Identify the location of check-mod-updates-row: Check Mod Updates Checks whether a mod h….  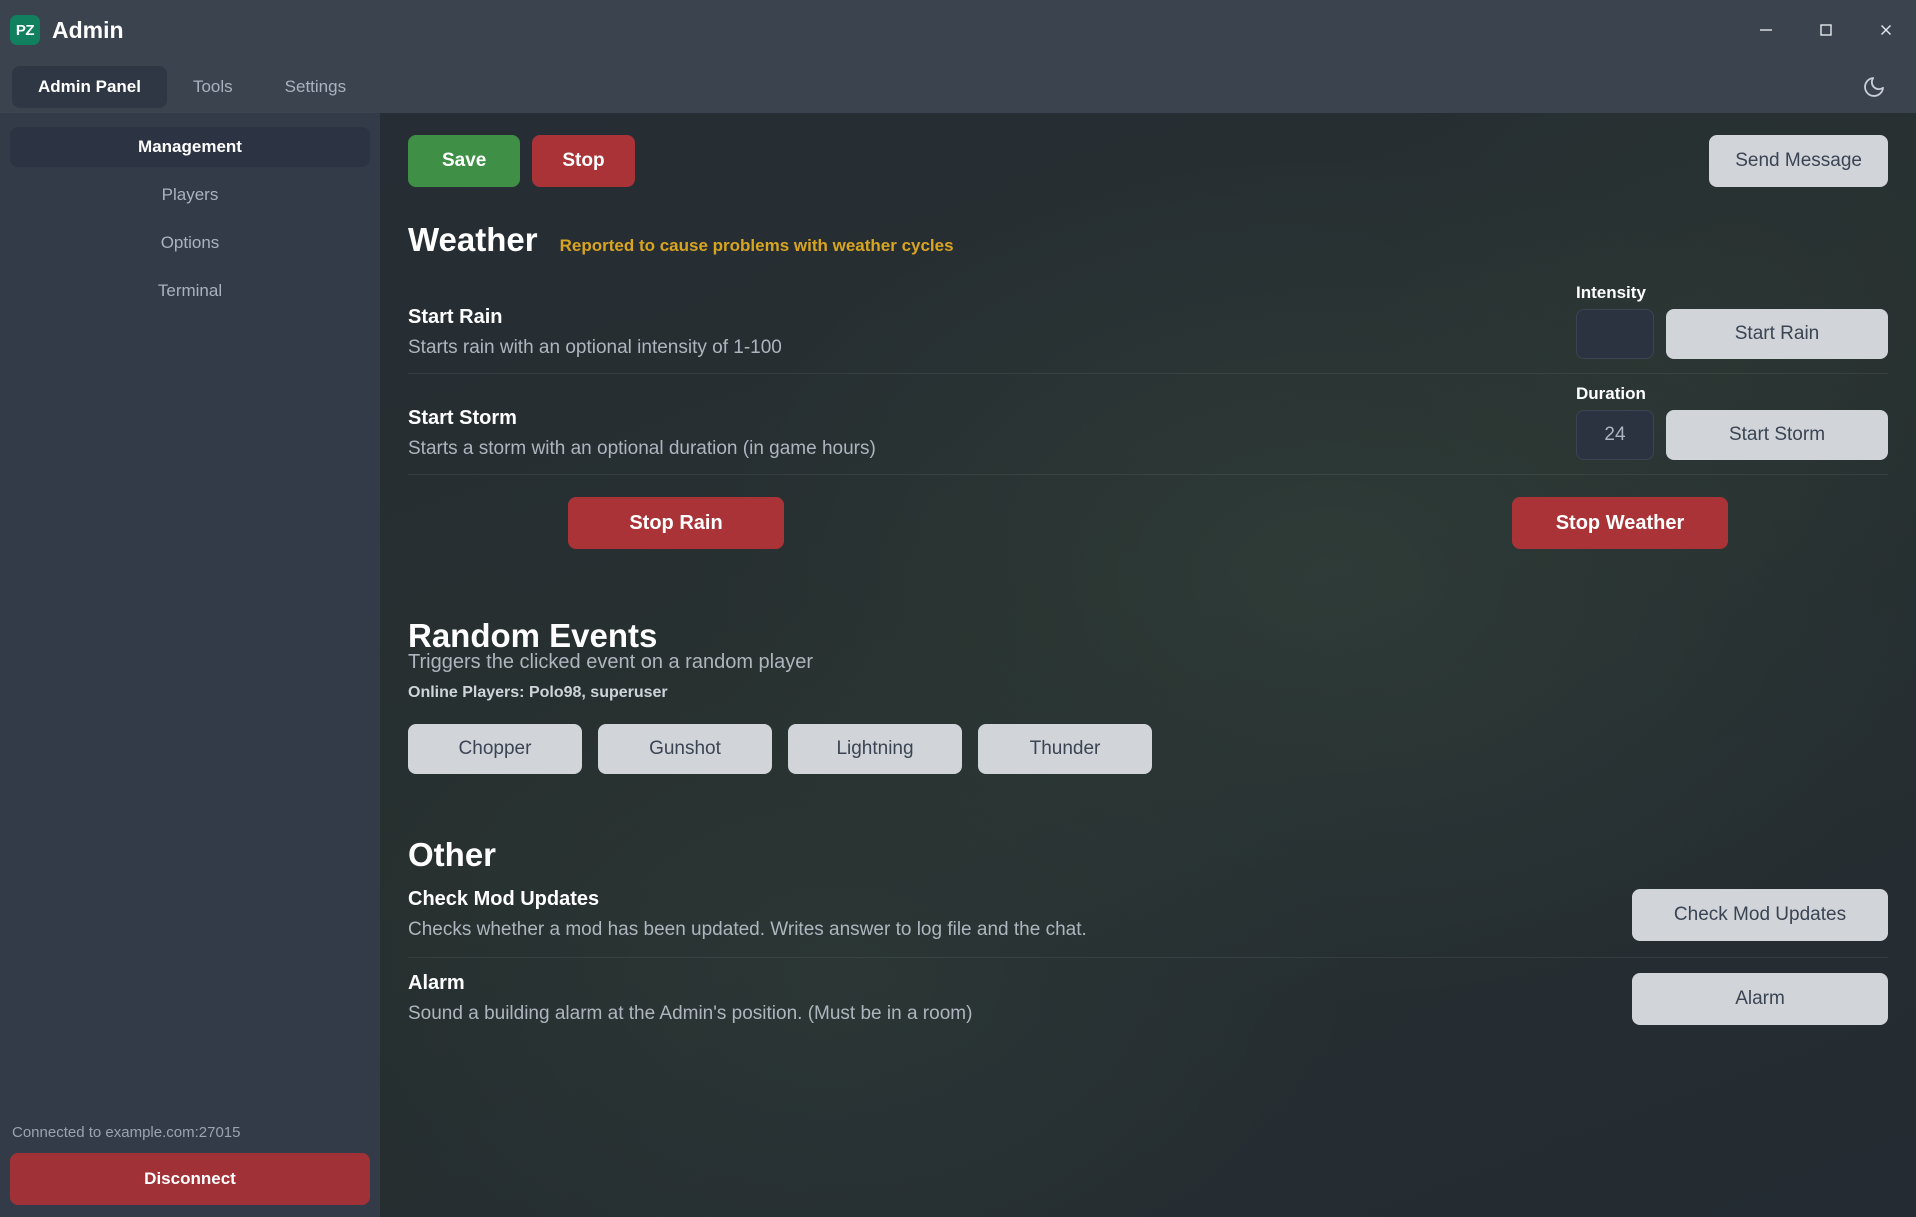
(1148, 916).